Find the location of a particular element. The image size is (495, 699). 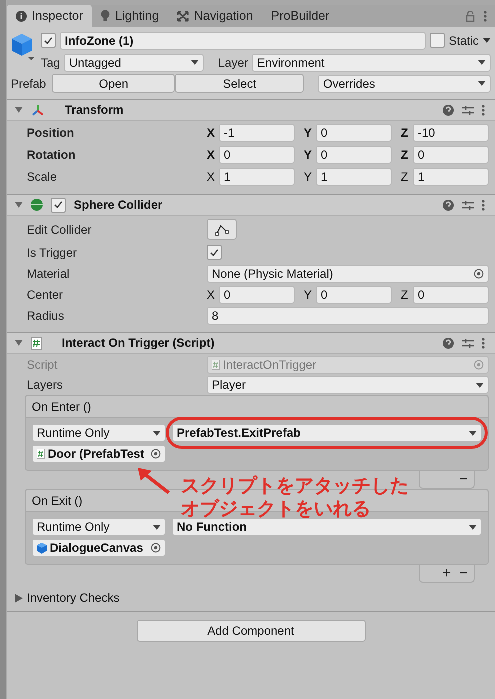

sphere-icon is located at coordinates (37, 205).